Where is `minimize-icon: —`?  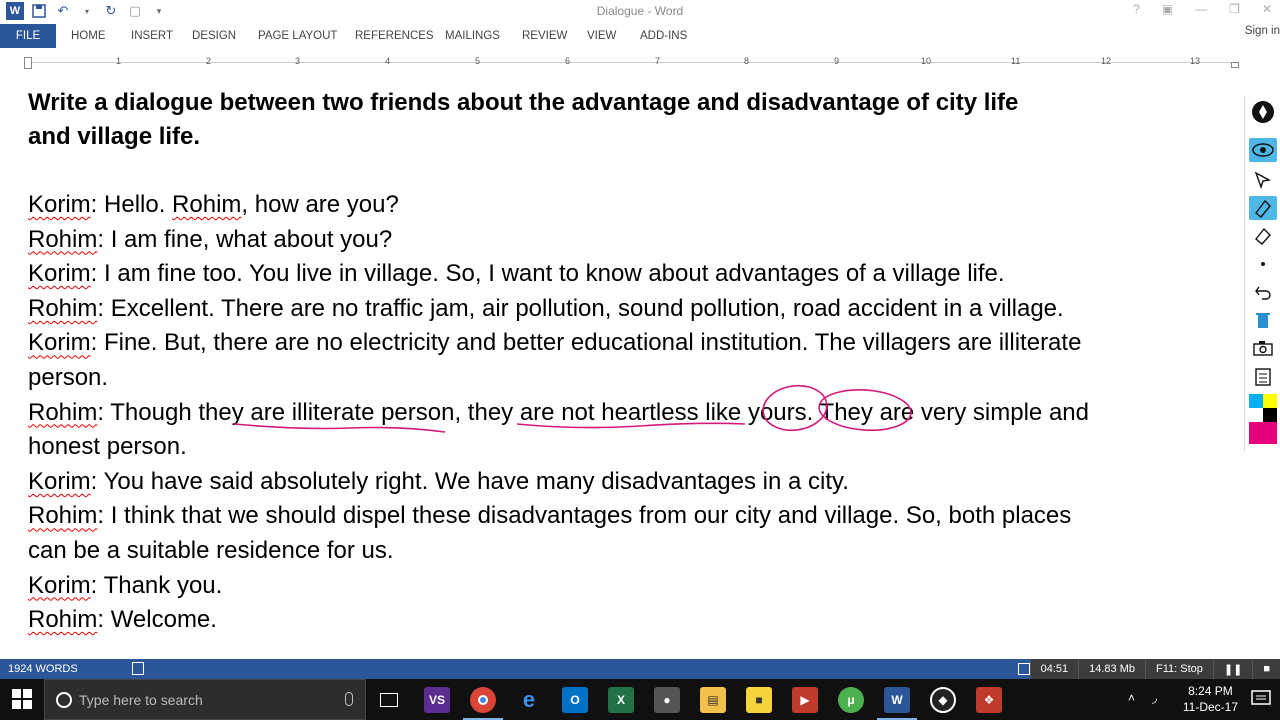
minimize-icon: — is located at coordinates (1201, 9).